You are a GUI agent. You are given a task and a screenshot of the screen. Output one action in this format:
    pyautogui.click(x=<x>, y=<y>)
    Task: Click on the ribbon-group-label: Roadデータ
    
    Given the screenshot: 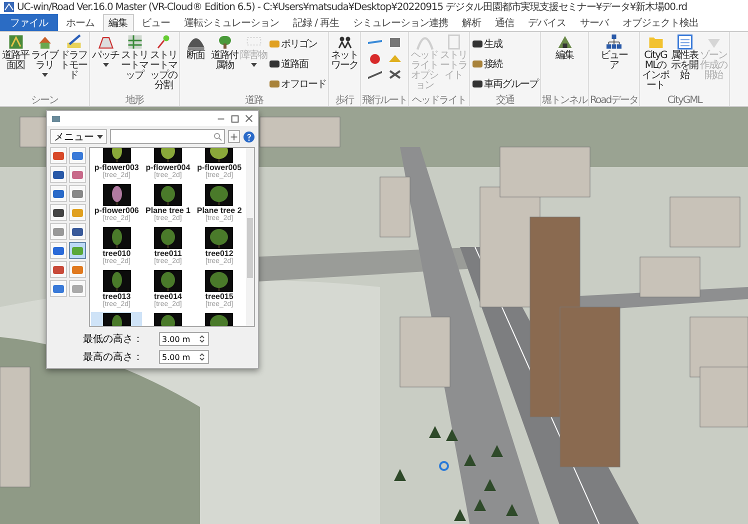 What is the action you would take?
    pyautogui.click(x=614, y=100)
    